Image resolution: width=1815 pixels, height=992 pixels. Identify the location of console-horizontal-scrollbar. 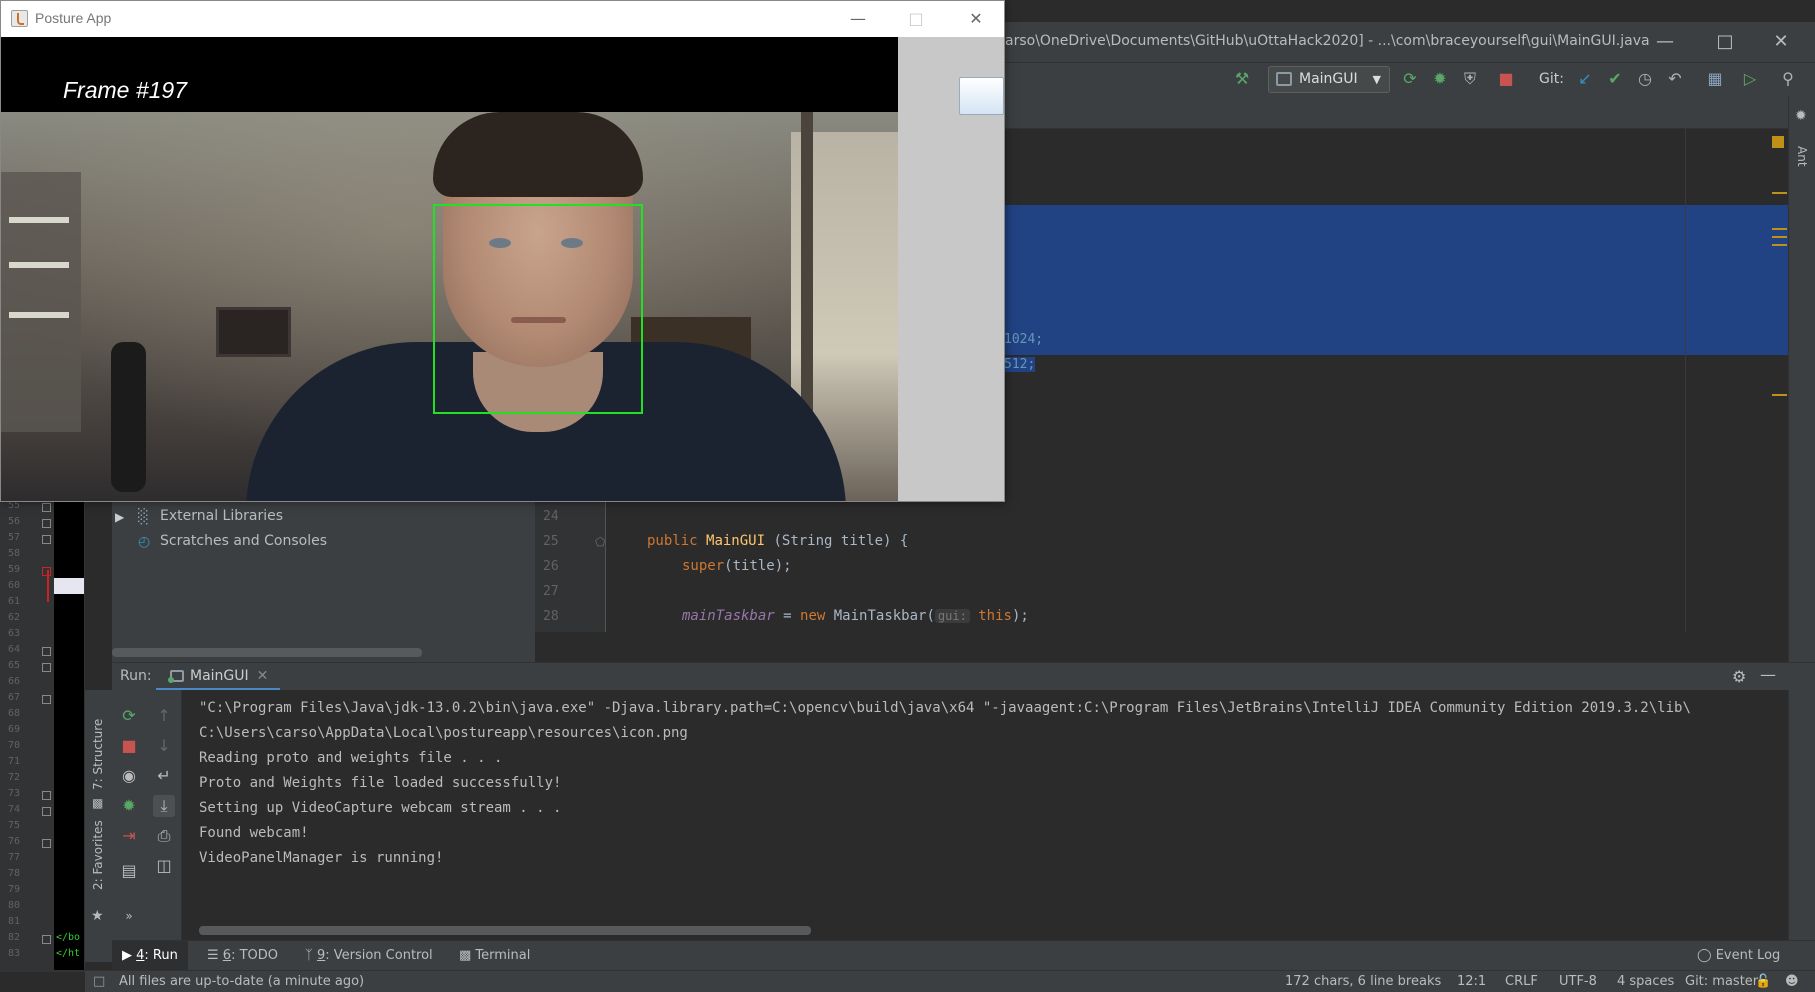
(505, 930).